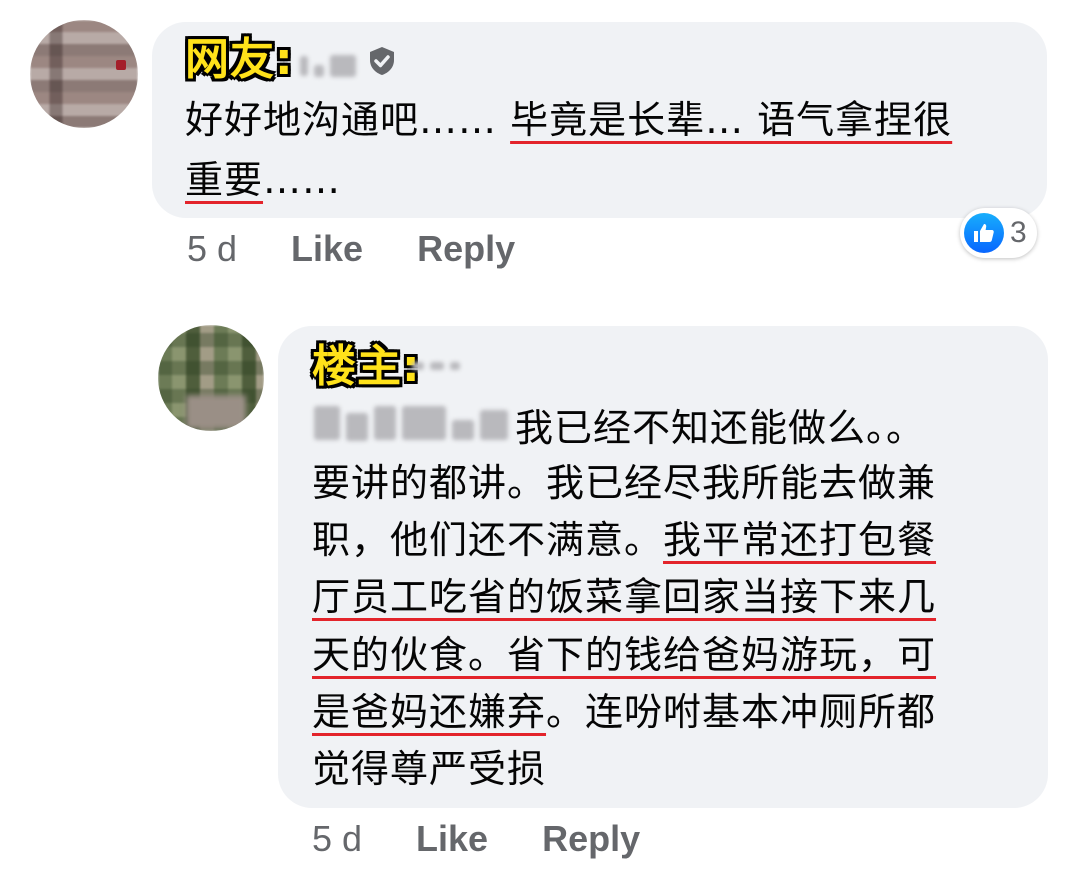 The height and width of the screenshot is (874, 1080). Describe the element at coordinates (624, 597) in the screenshot. I see `comment-text-underlined: 厅员工吃省的饭菜拿回家当接下来几` at that location.